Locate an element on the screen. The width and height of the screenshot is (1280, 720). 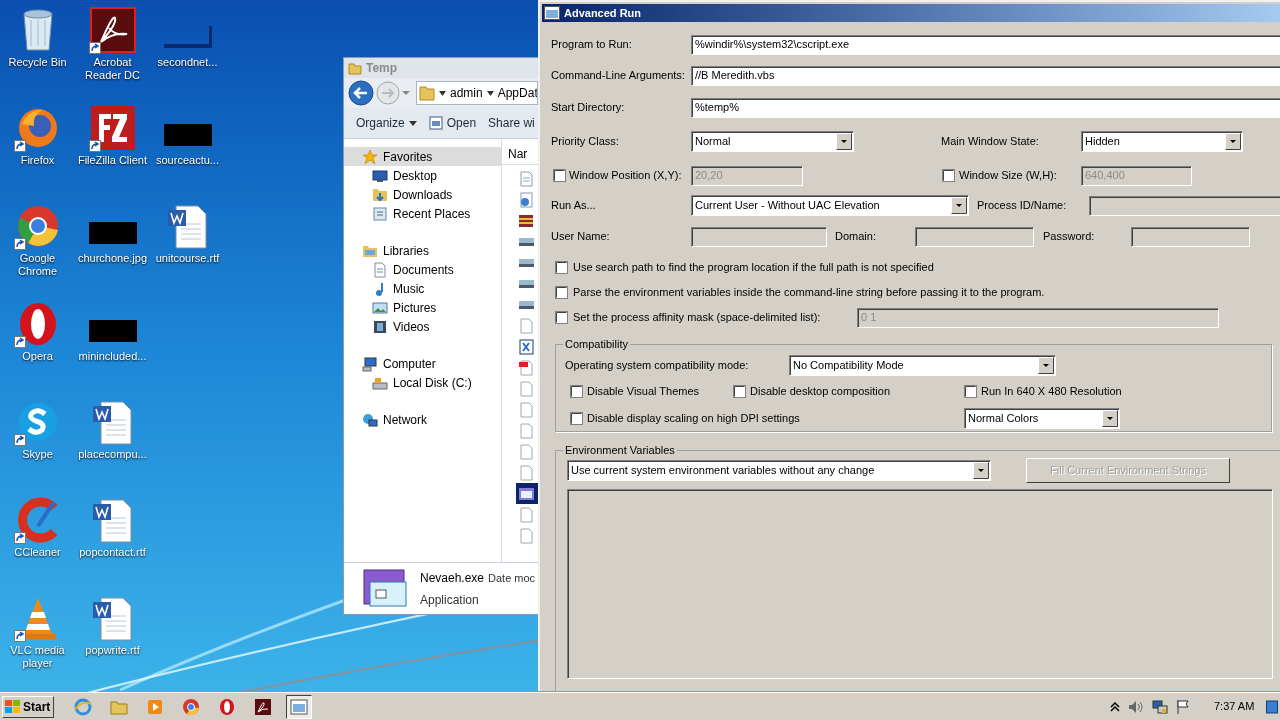
nav-item: Pictures is located at coordinates (422, 307).